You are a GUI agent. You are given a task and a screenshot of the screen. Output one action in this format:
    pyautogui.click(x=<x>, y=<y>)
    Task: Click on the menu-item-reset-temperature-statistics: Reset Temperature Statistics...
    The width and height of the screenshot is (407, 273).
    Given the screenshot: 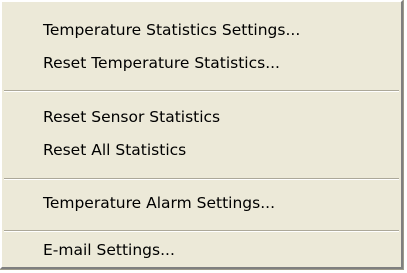 What is the action you would take?
    pyautogui.click(x=201, y=63)
    